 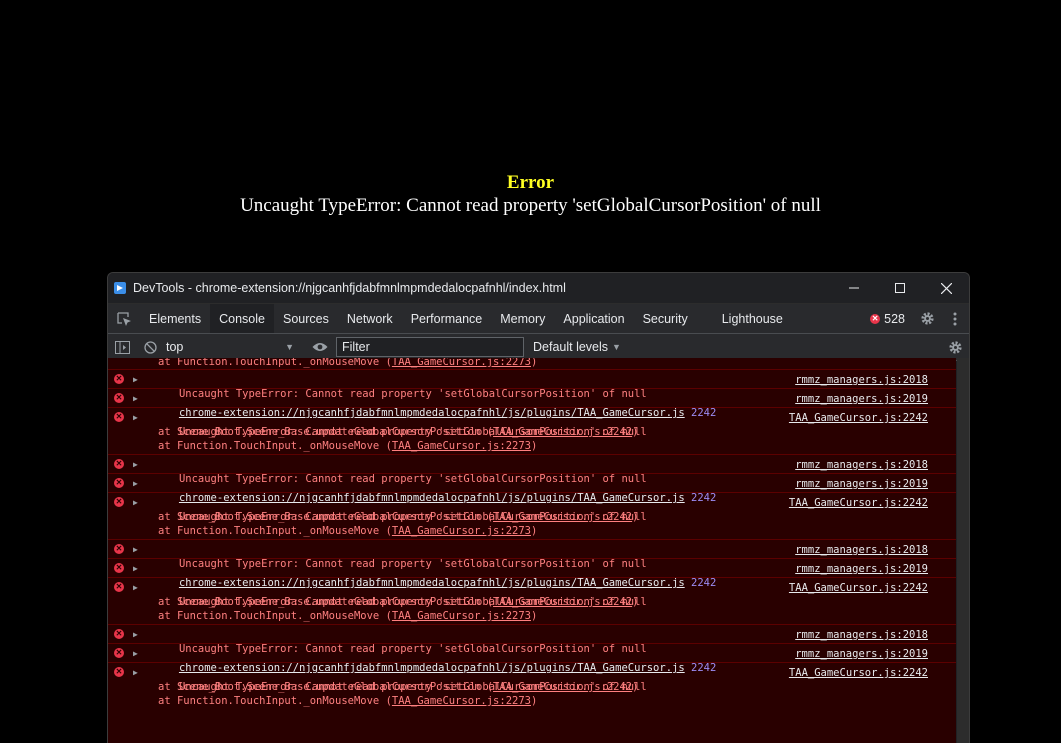 What do you see at coordinates (150, 347) in the screenshot?
I see `clear-console-button` at bounding box center [150, 347].